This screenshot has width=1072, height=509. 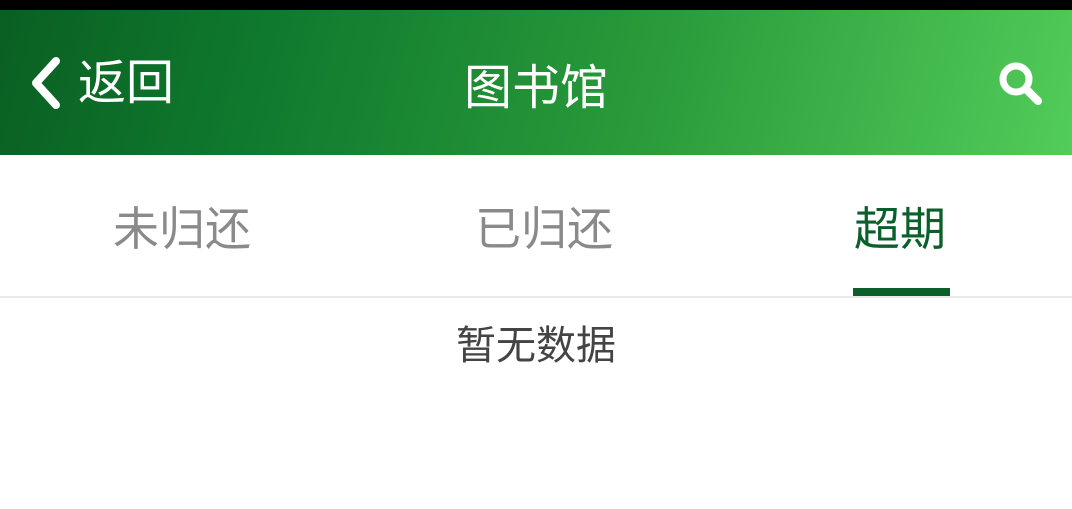 What do you see at coordinates (182, 225) in the screenshot?
I see `tab-not-returned: 未归还` at bounding box center [182, 225].